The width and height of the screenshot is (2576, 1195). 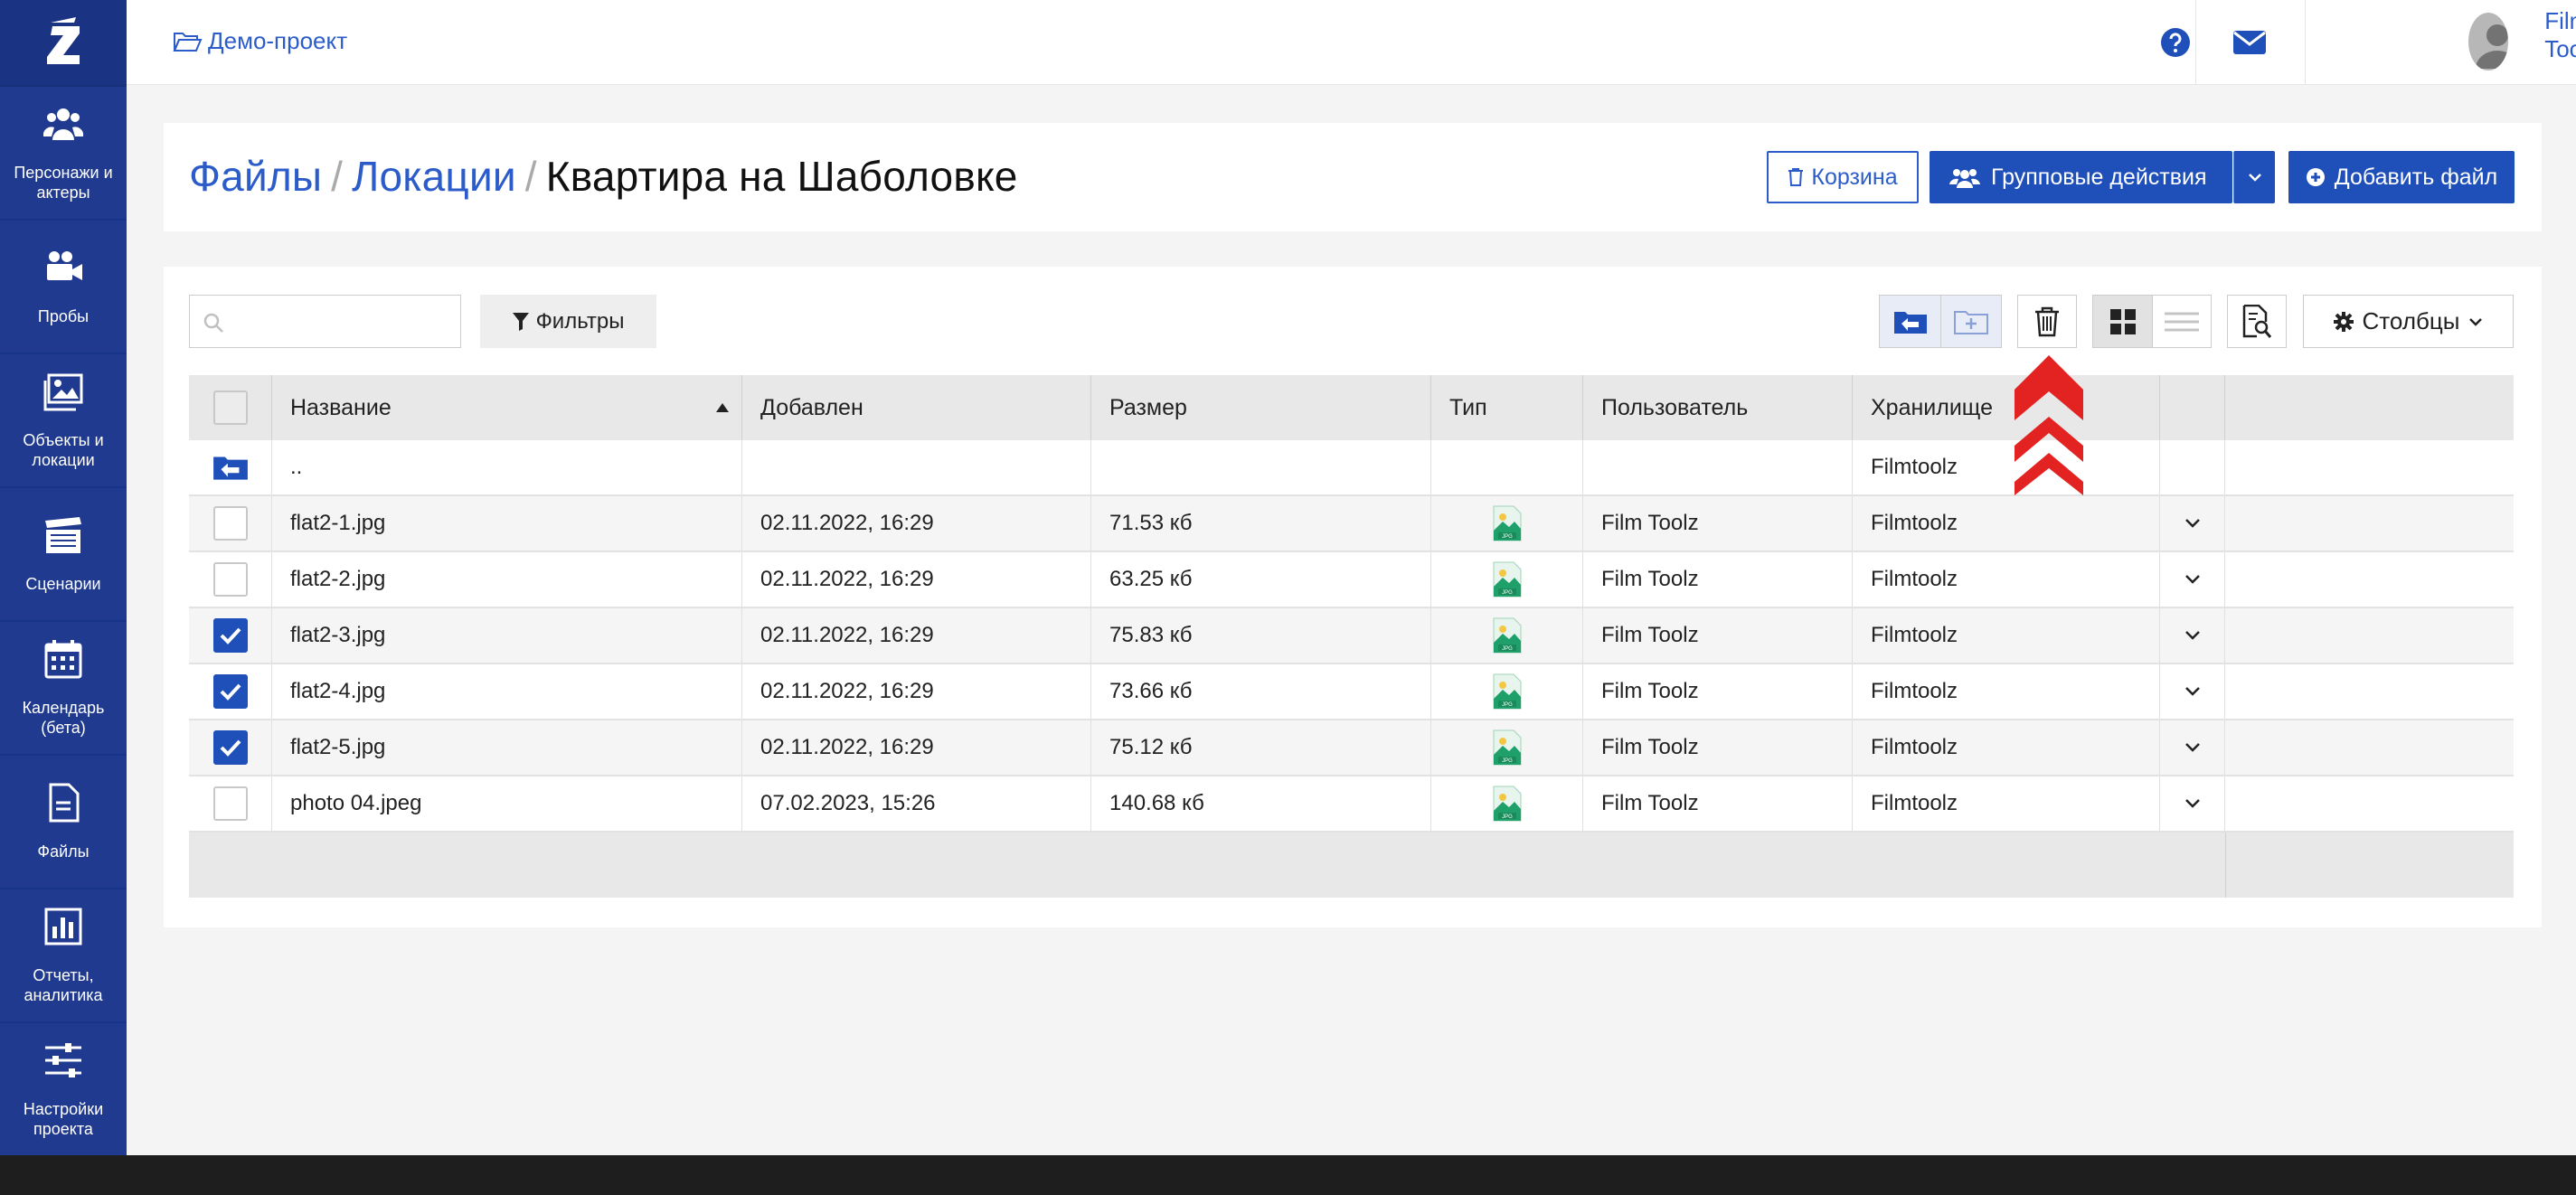 I want to click on trash-icon, so click(x=2047, y=321).